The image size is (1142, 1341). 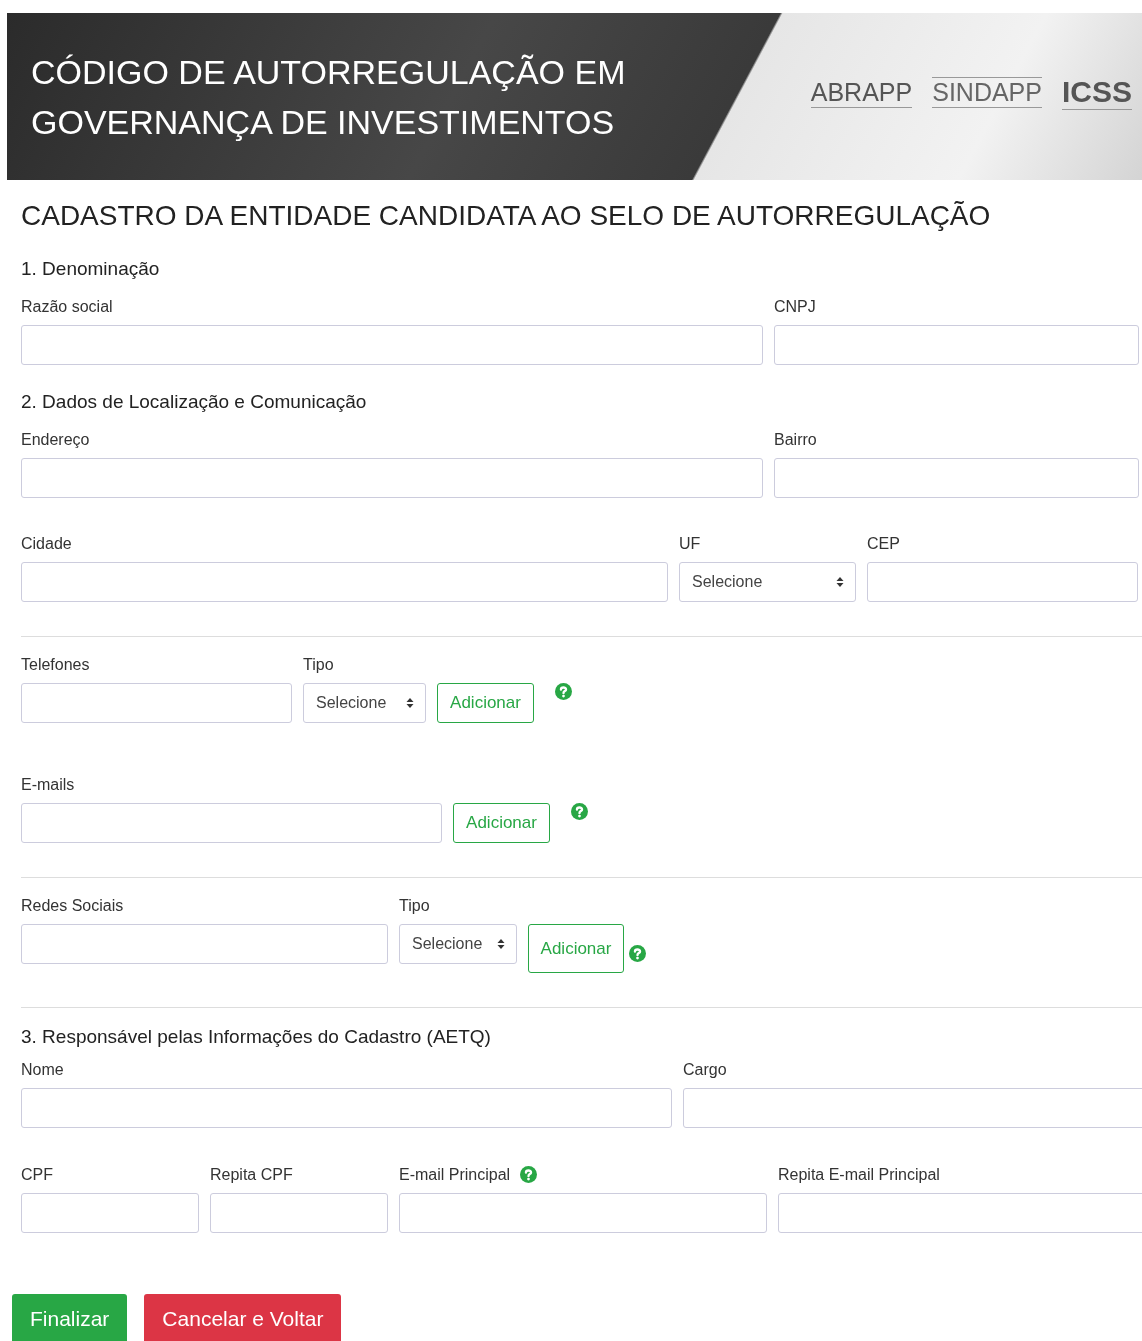 What do you see at coordinates (42, 1069) in the screenshot?
I see `field-label: Nome` at bounding box center [42, 1069].